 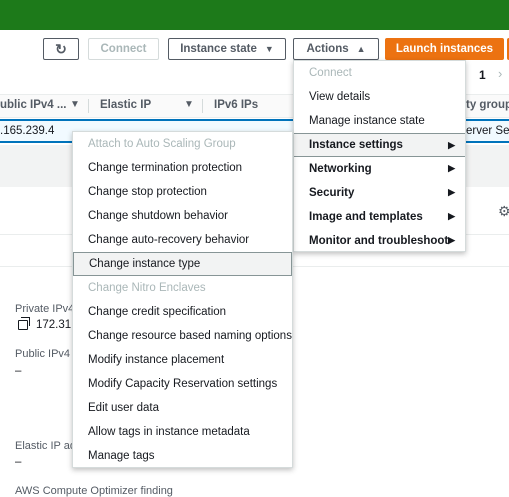 I want to click on launch-instances-label: Launch instances, so click(x=444, y=49).